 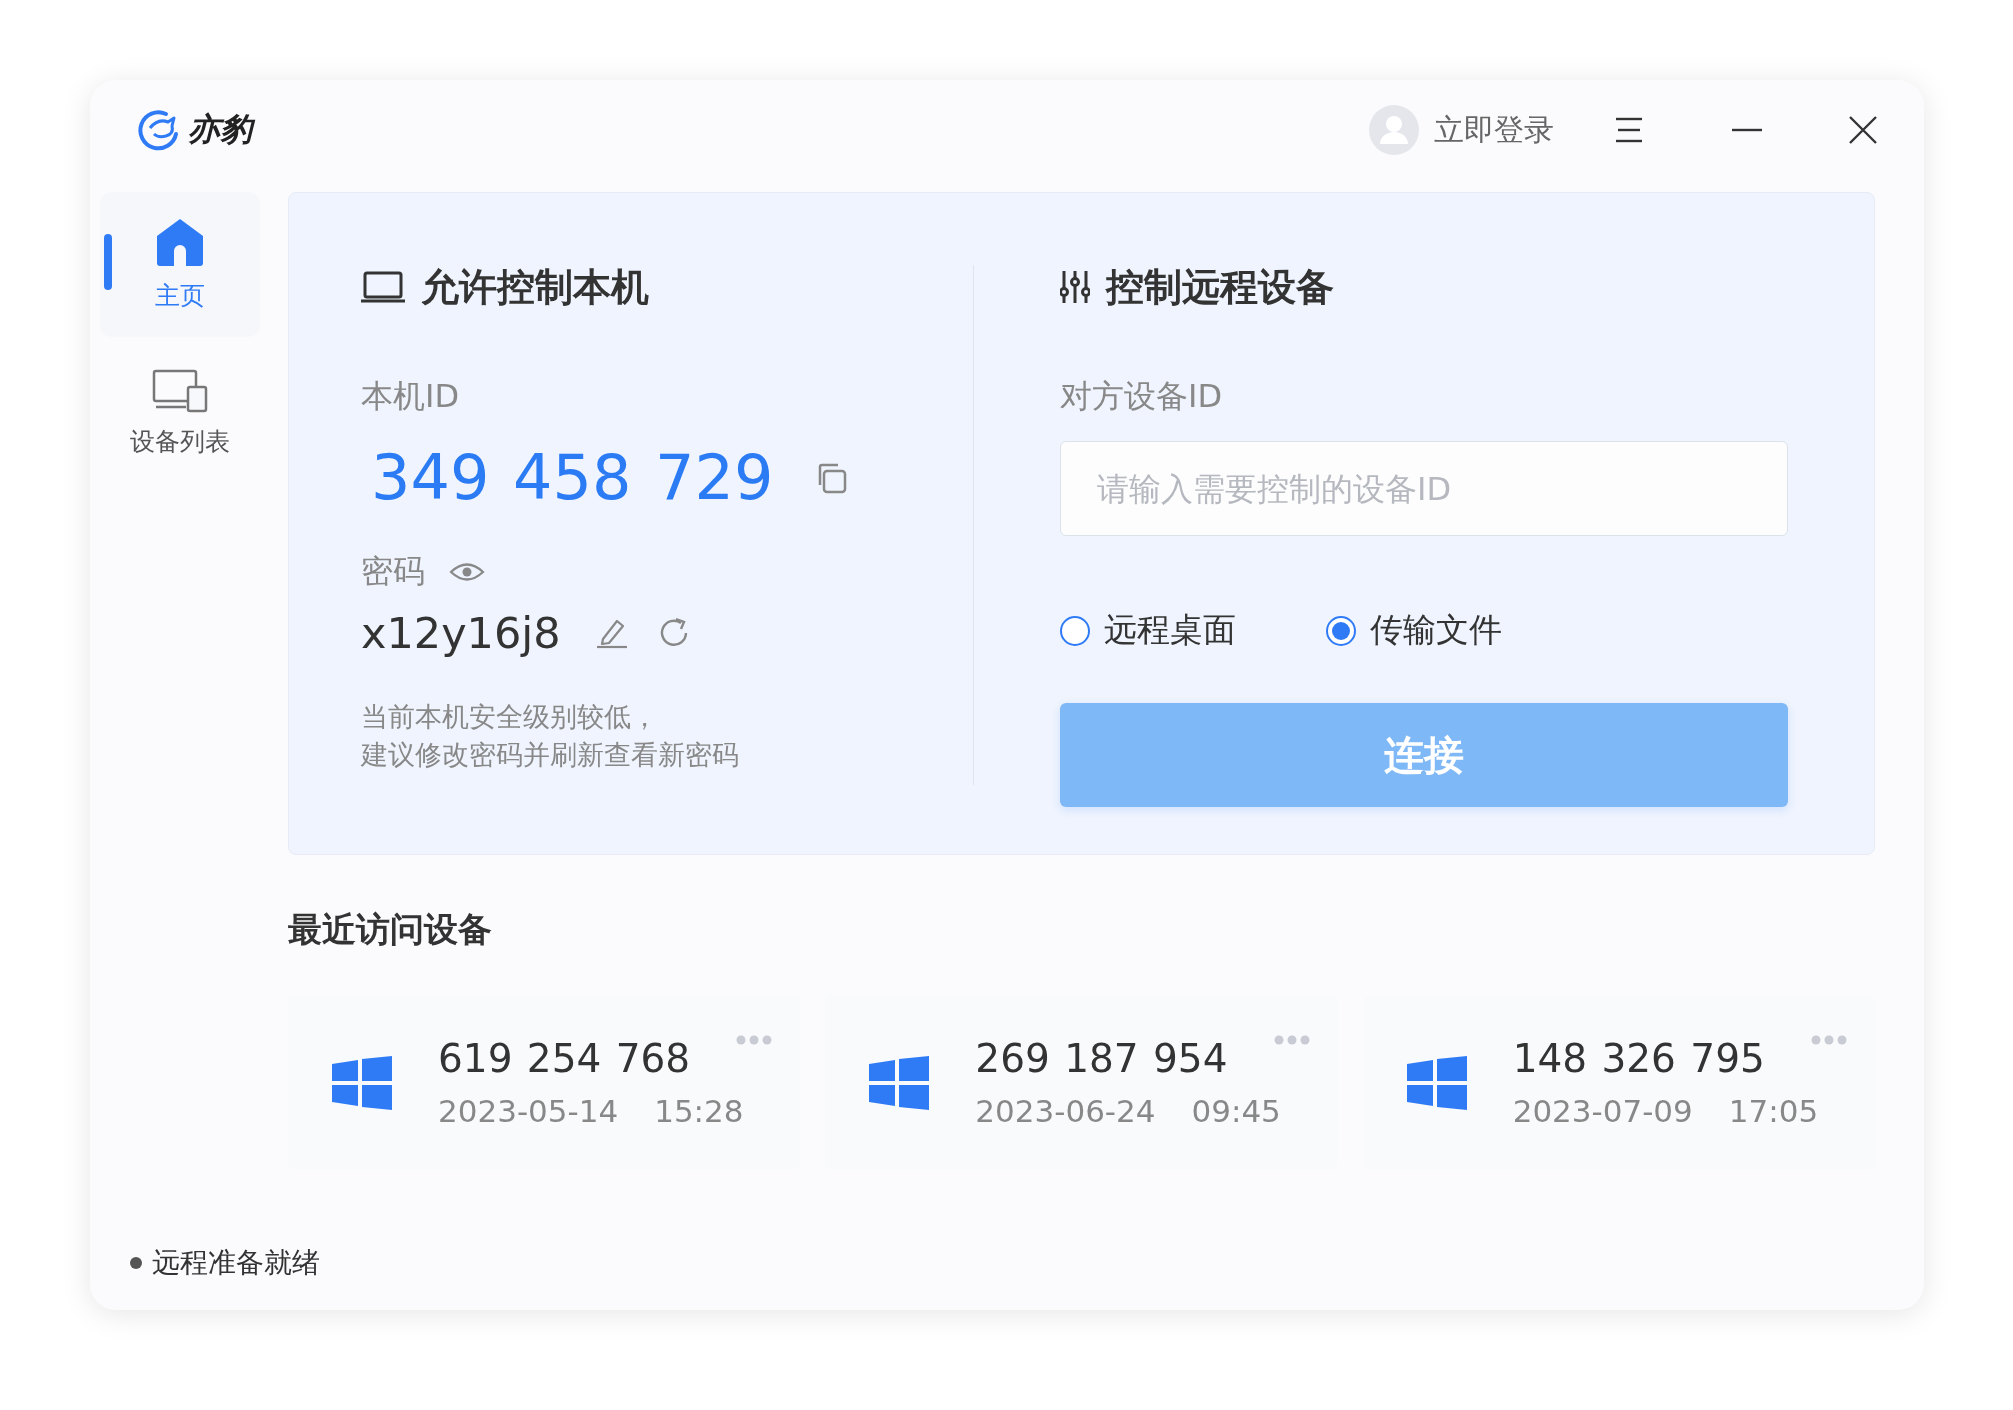 What do you see at coordinates (1863, 130) in the screenshot?
I see `close-icon` at bounding box center [1863, 130].